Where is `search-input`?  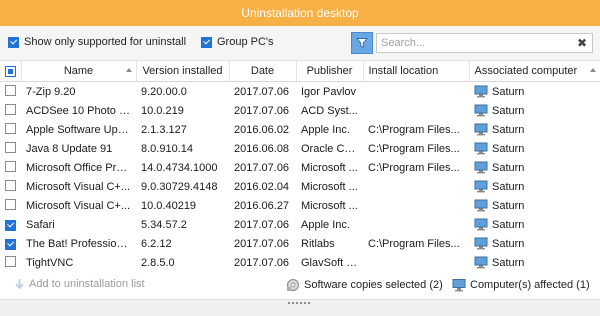
search-input is located at coordinates (476, 43).